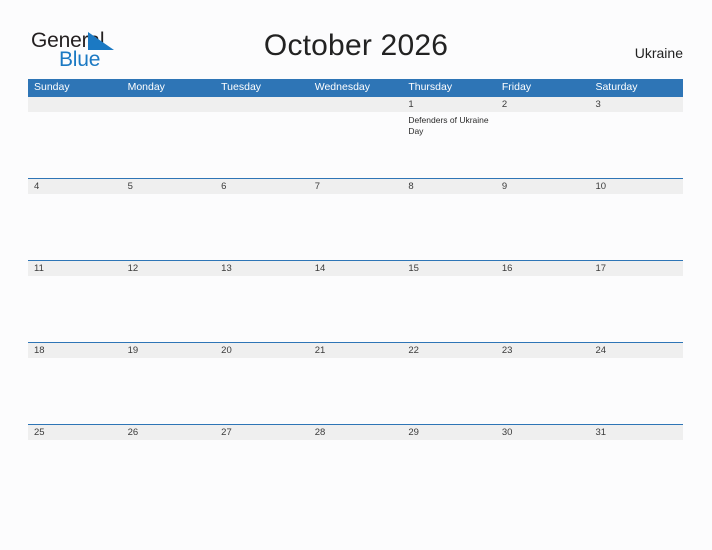  Describe the element at coordinates (262, 350) in the screenshot. I see `date-number: 20` at that location.